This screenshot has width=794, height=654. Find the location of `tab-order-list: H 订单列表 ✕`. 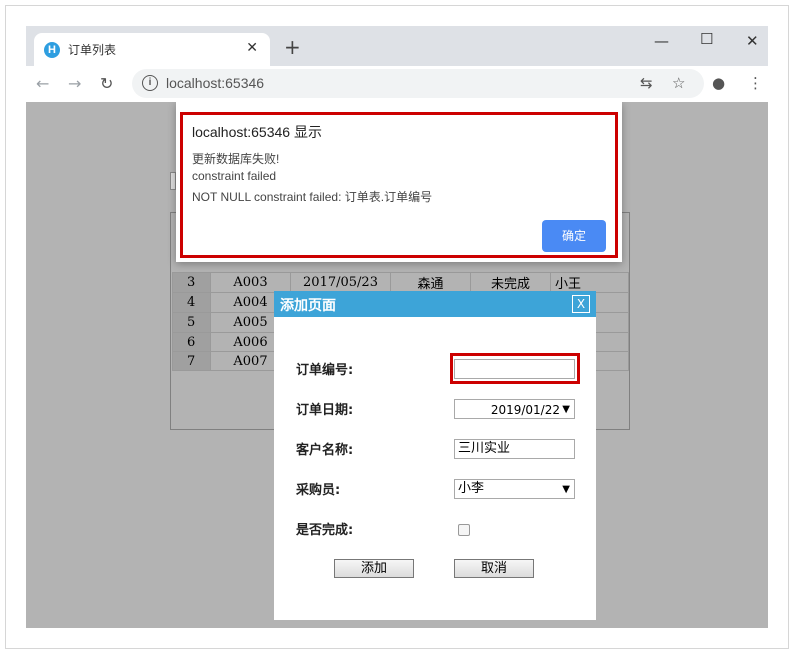

tab-order-list: H 订单列表 ✕ is located at coordinates (152, 49).